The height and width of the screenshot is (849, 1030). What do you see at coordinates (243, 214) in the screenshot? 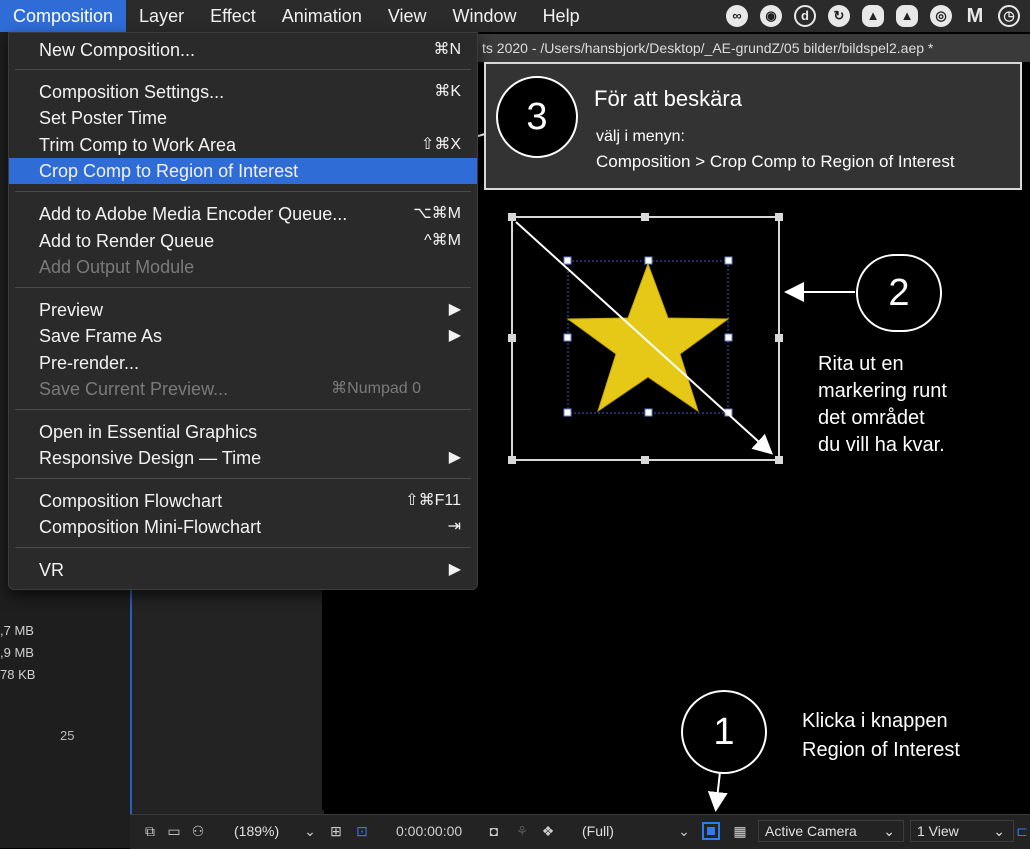
I see `menu-item-add-media-encoder: Add to Adobe Media Encoder Queue... ⌥⌘M` at bounding box center [243, 214].